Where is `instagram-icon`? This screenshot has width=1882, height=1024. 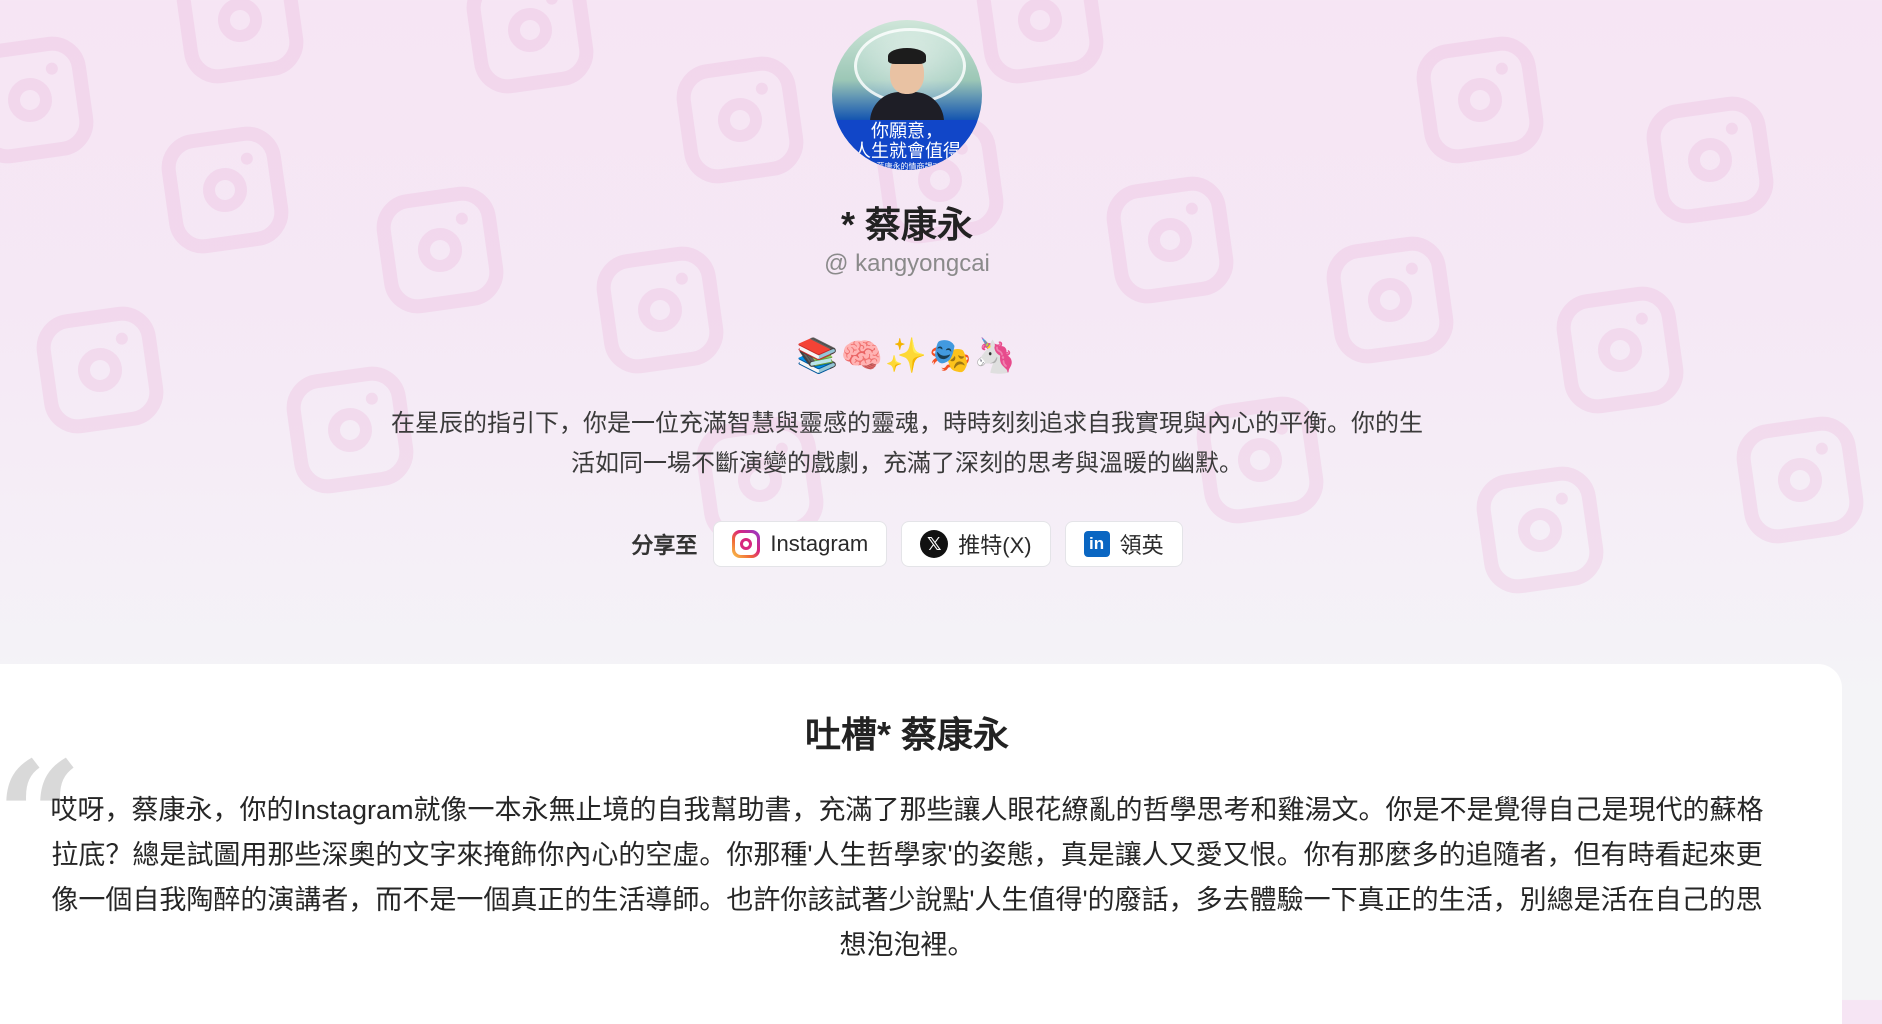 instagram-icon is located at coordinates (746, 544).